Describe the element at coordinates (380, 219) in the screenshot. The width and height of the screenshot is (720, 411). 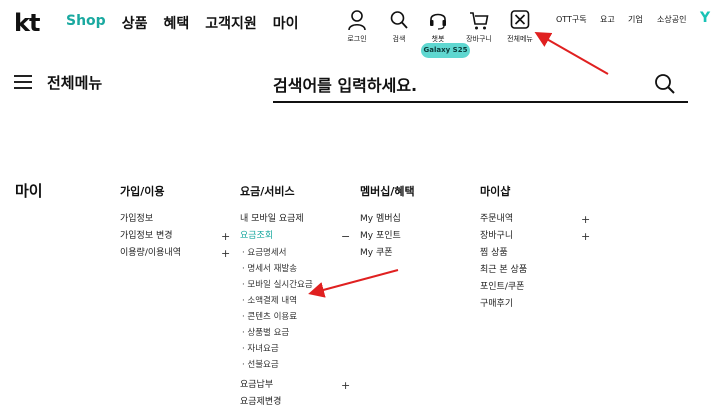
I see `item-label: My 멤버십` at that location.